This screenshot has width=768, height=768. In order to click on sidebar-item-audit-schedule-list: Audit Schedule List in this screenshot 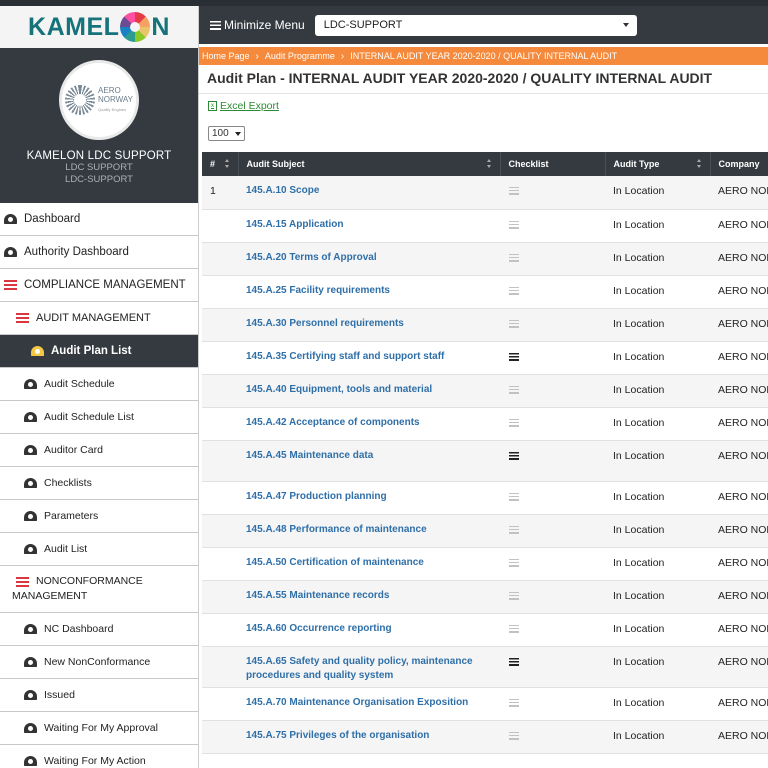, I will do `click(99, 417)`.